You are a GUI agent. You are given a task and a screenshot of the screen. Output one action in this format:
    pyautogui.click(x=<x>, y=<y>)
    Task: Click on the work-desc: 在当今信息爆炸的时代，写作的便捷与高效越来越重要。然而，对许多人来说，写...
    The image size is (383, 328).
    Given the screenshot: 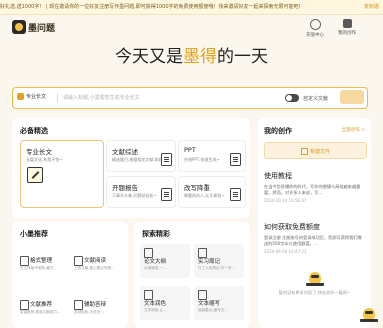 What is the action you would take?
    pyautogui.click(x=312, y=189)
    